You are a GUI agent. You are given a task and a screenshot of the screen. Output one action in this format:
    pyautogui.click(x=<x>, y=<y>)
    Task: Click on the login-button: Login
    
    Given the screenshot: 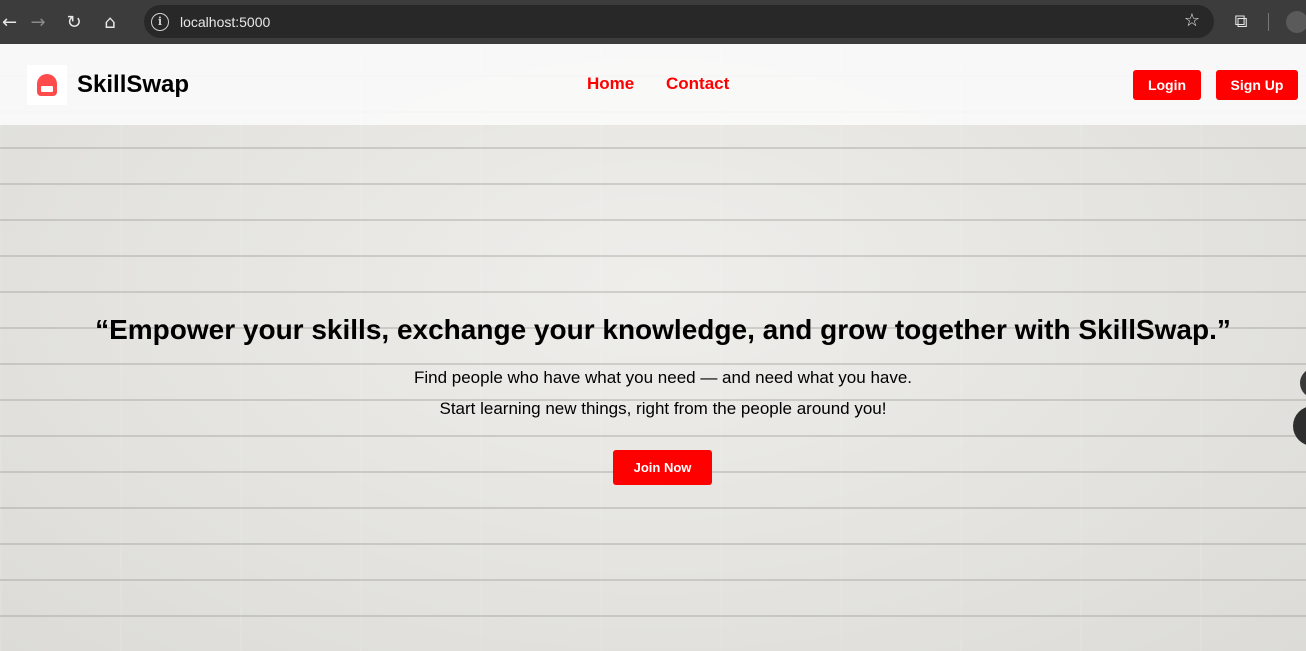 What is the action you would take?
    pyautogui.click(x=1167, y=85)
    